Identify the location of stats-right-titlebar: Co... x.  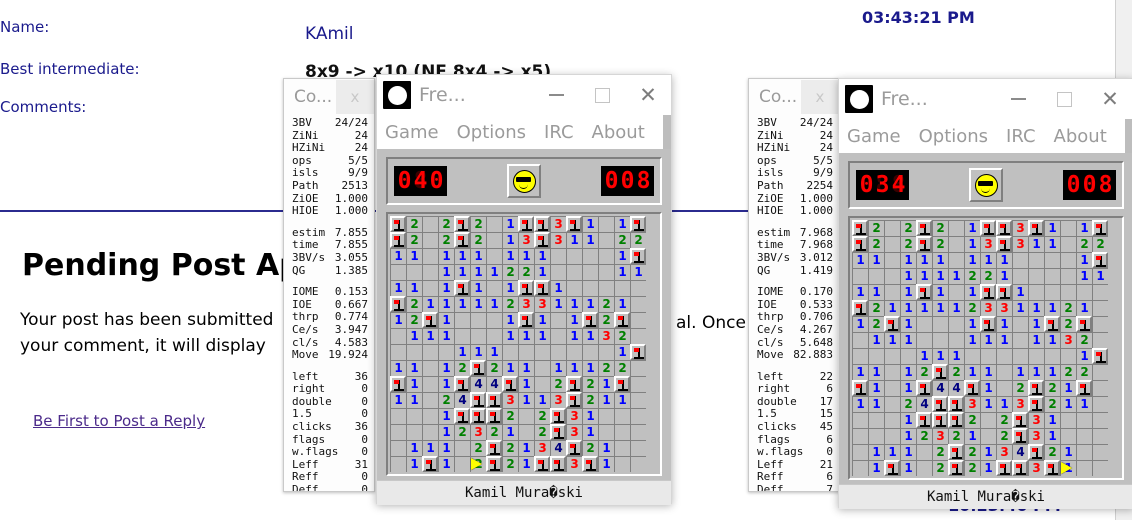
(794, 97).